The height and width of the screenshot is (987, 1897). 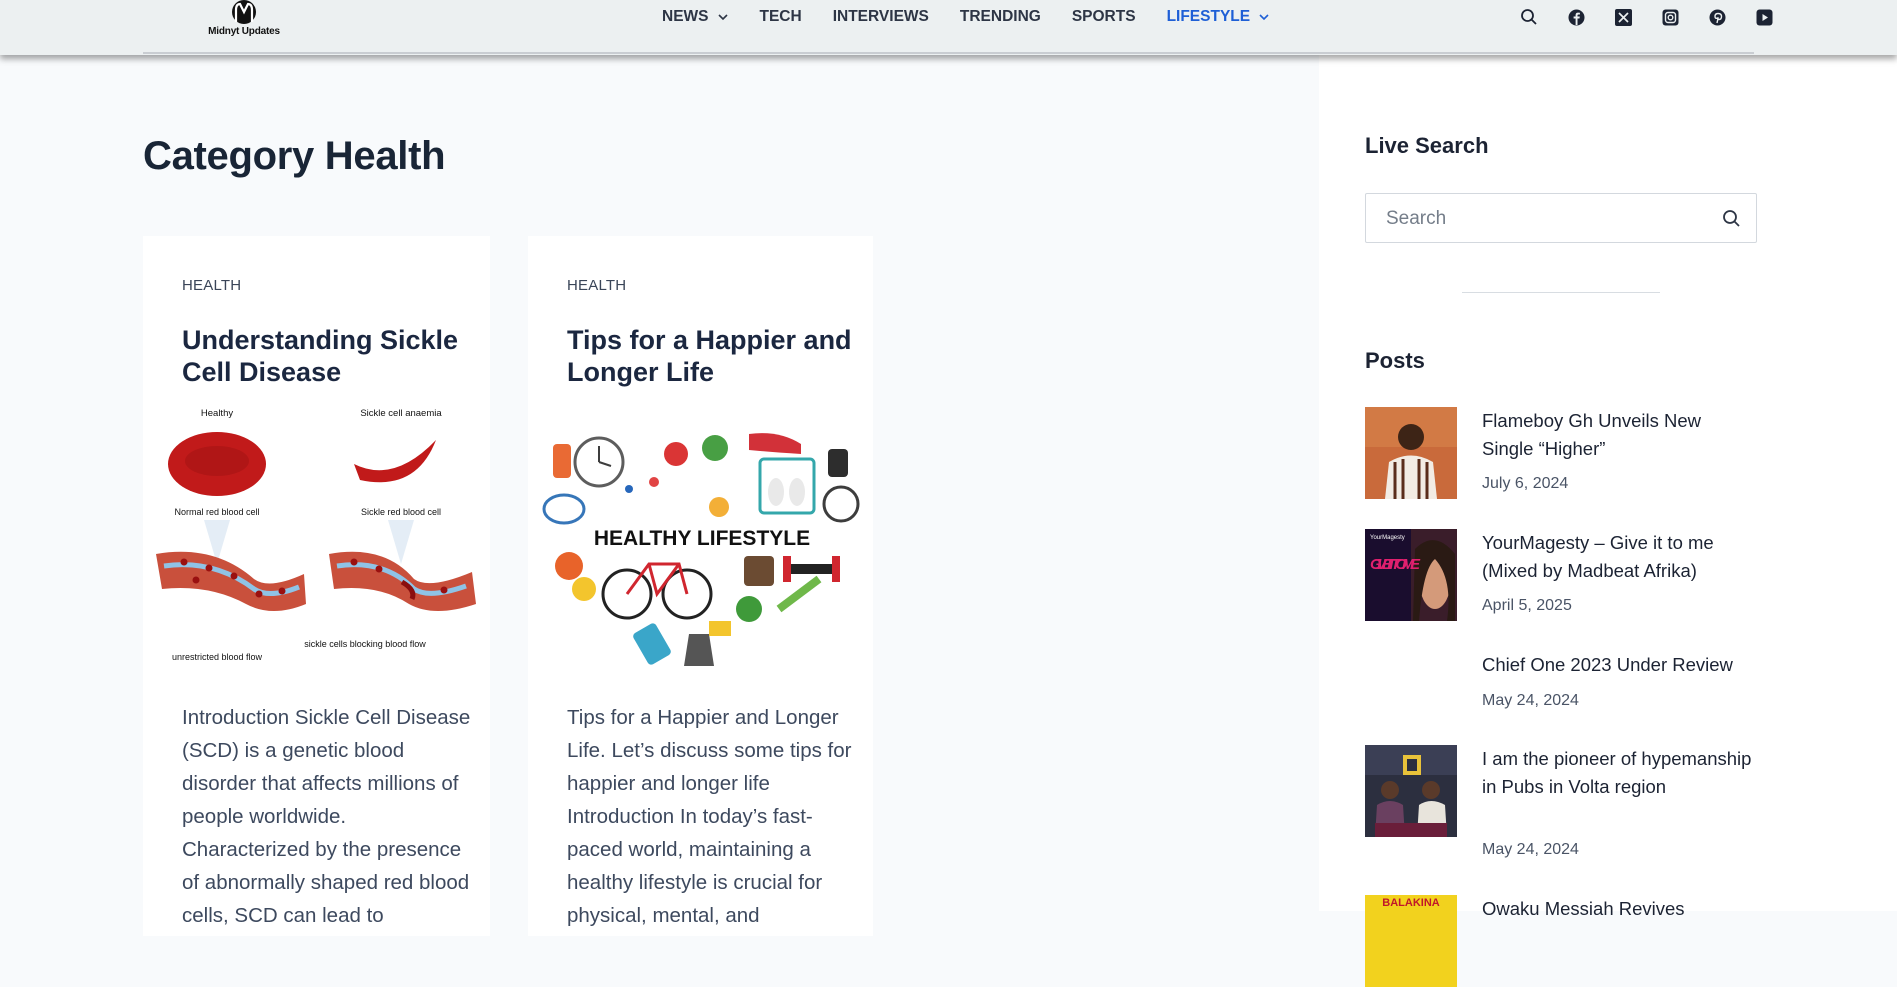 I want to click on sickle-cell-icon, so click(x=395, y=461).